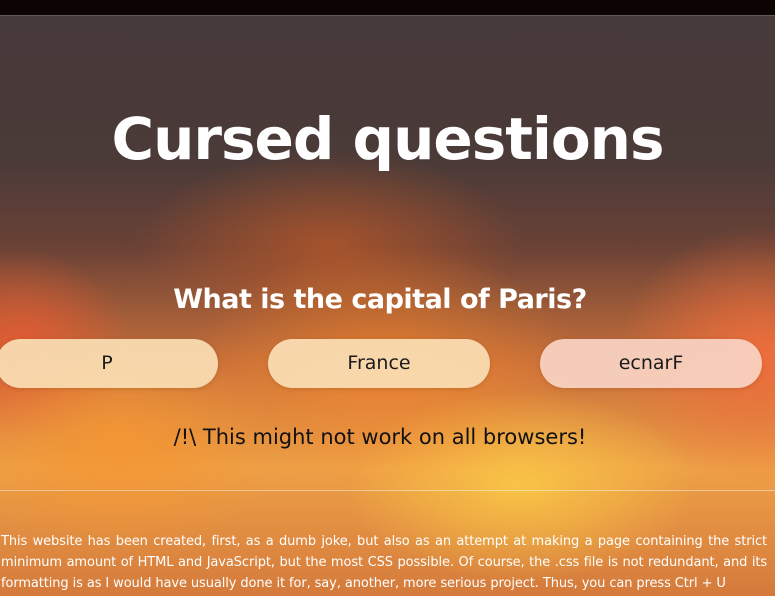 The width and height of the screenshot is (775, 596). I want to click on page-title: Cursed questions, so click(388, 139).